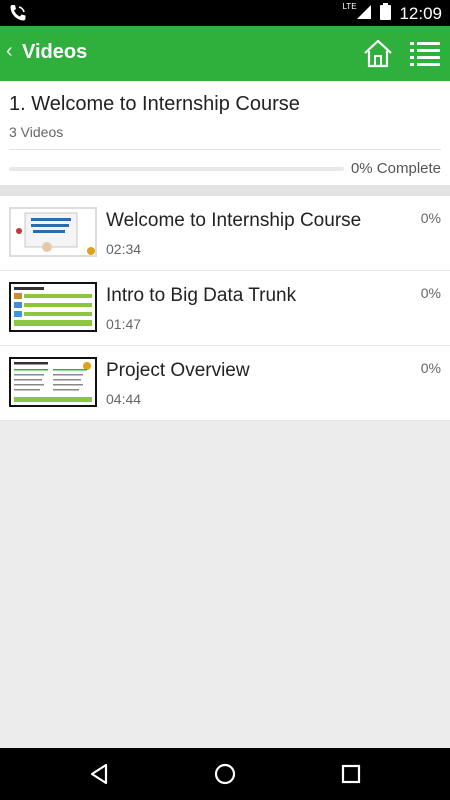 This screenshot has height=800, width=450. What do you see at coordinates (124, 249) in the screenshot?
I see `video-duration: 02:34` at bounding box center [124, 249].